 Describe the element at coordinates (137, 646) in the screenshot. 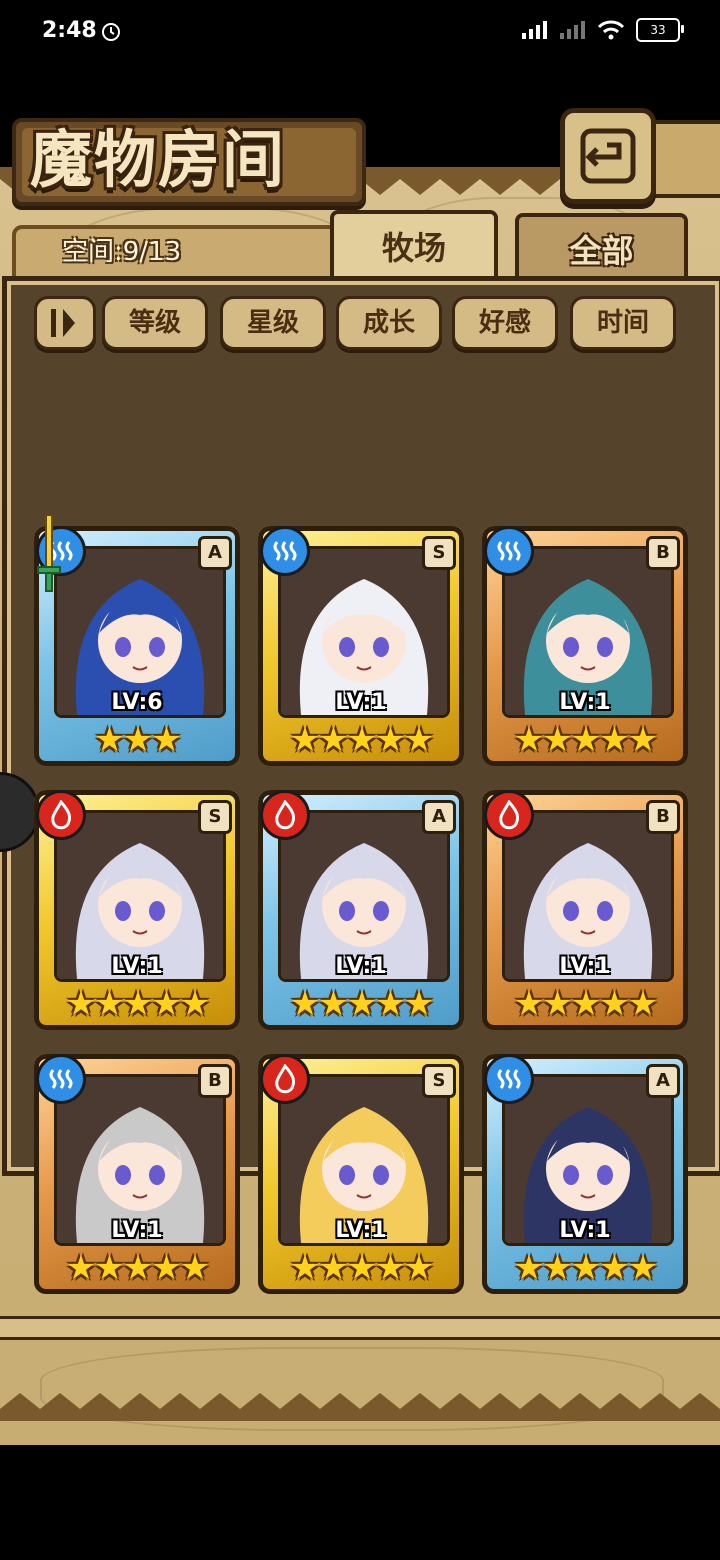

I see `monster-card: A LV:6 ★★★` at that location.